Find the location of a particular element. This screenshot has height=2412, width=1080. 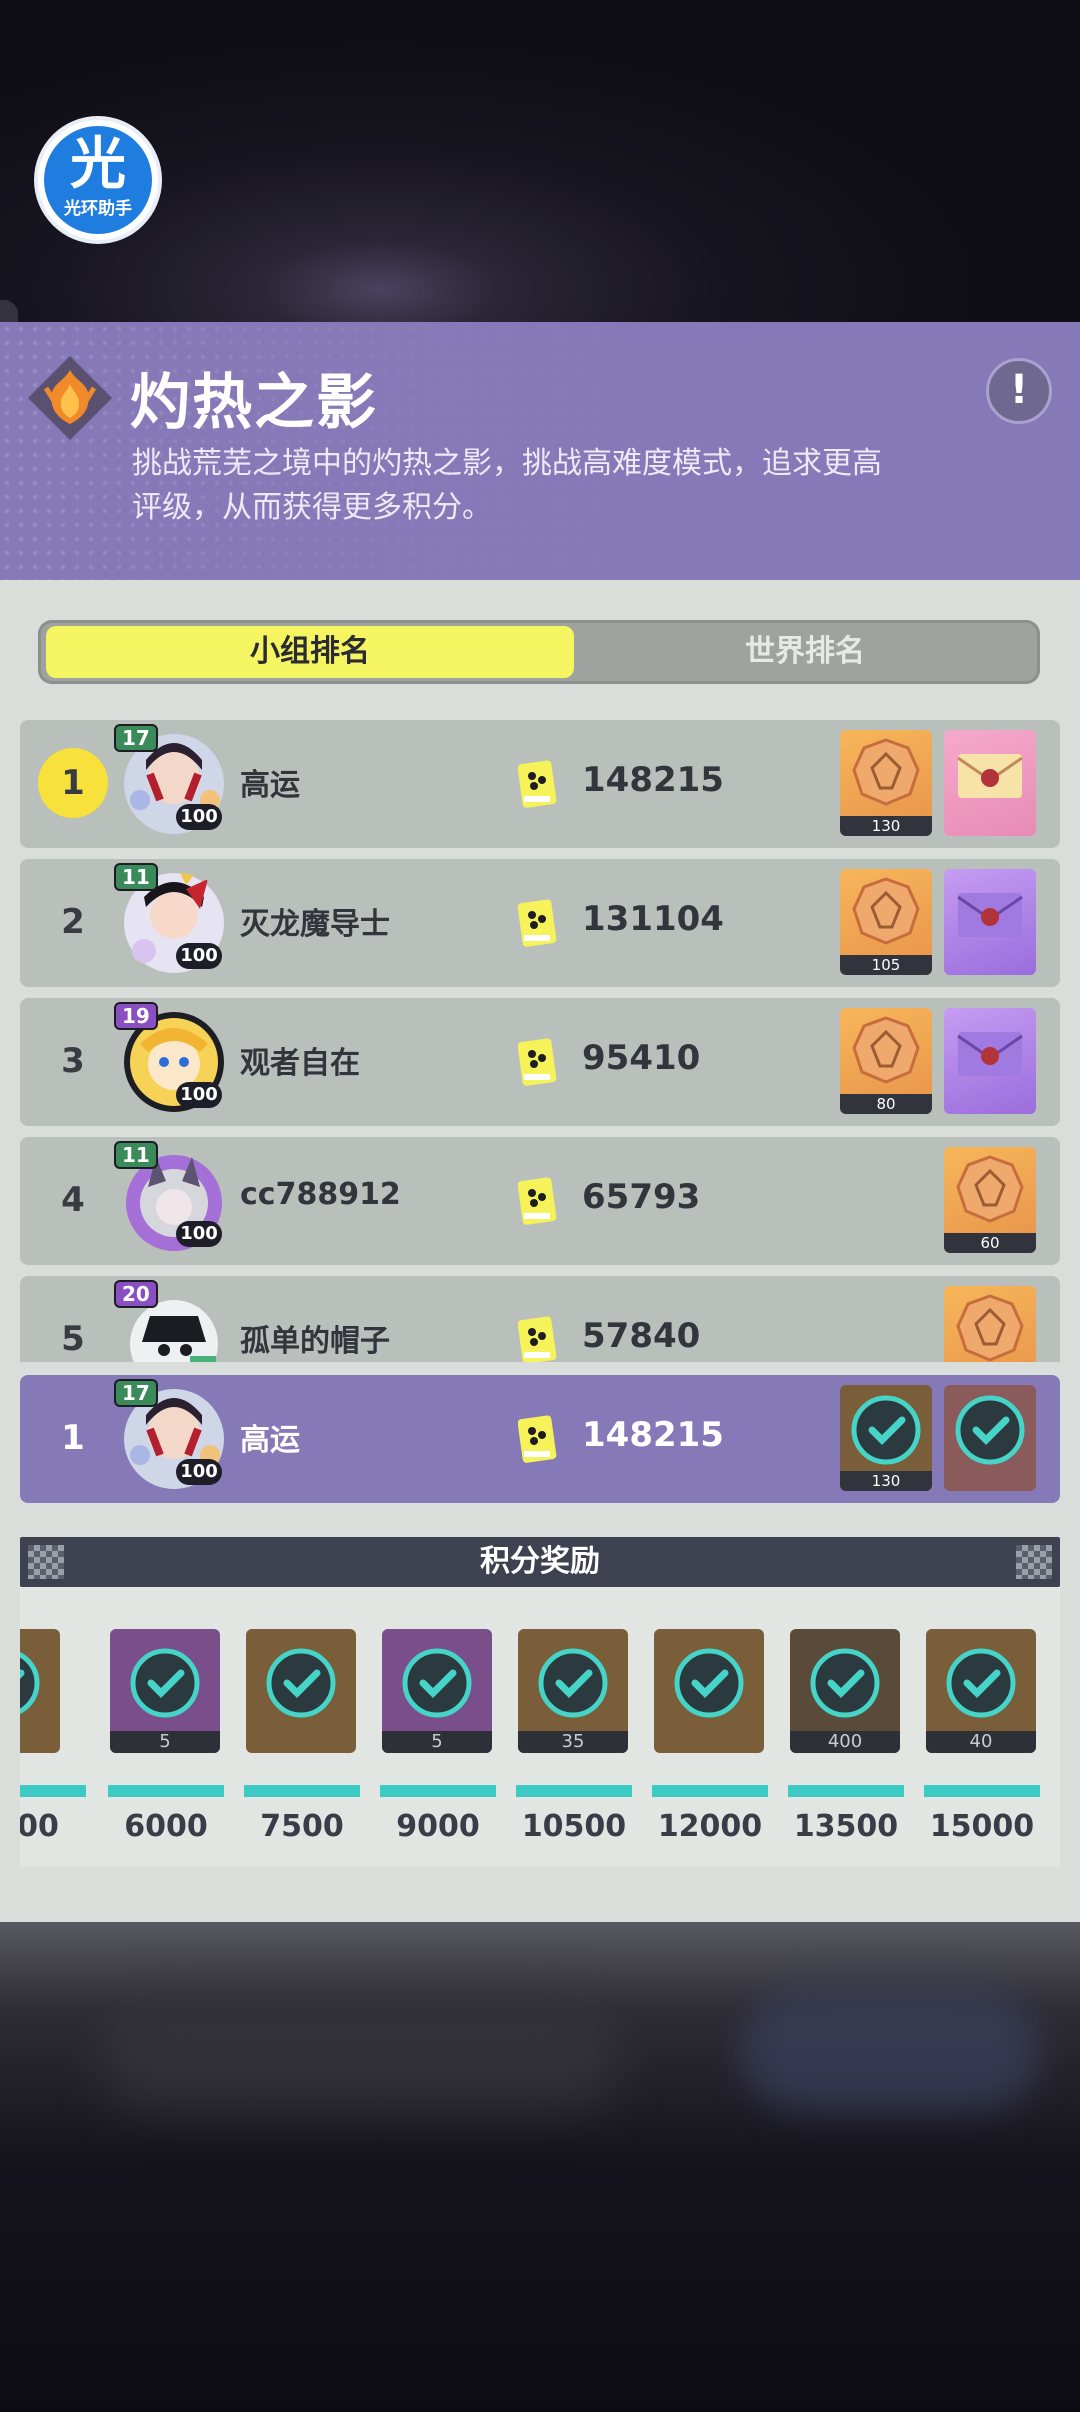

player-name: 观者自在 is located at coordinates (300, 1063).